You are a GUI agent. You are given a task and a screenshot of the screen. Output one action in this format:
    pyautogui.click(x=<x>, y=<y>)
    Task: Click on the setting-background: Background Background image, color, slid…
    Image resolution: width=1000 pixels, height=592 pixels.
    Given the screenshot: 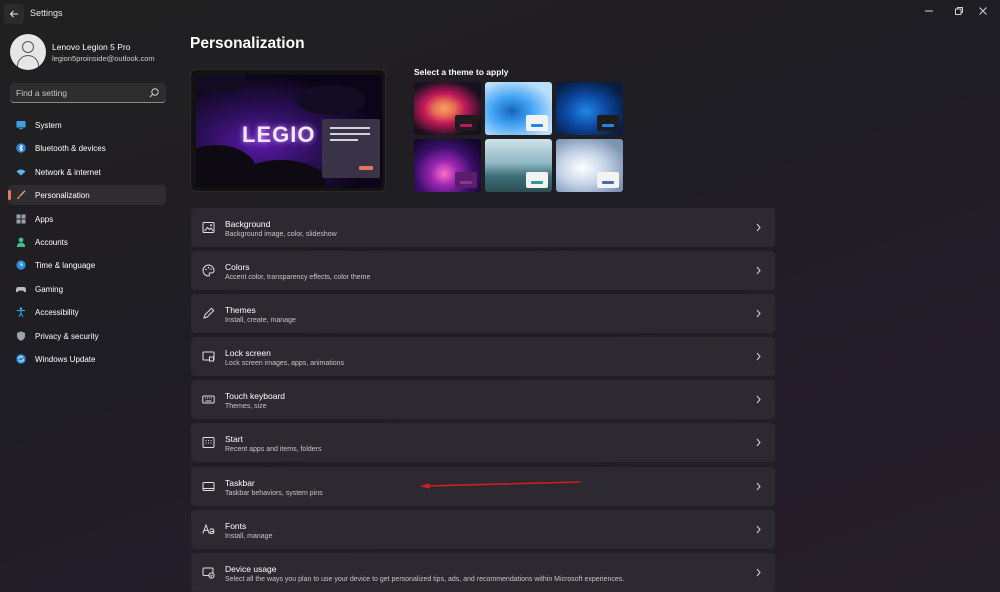 What is the action you would take?
    pyautogui.click(x=483, y=227)
    